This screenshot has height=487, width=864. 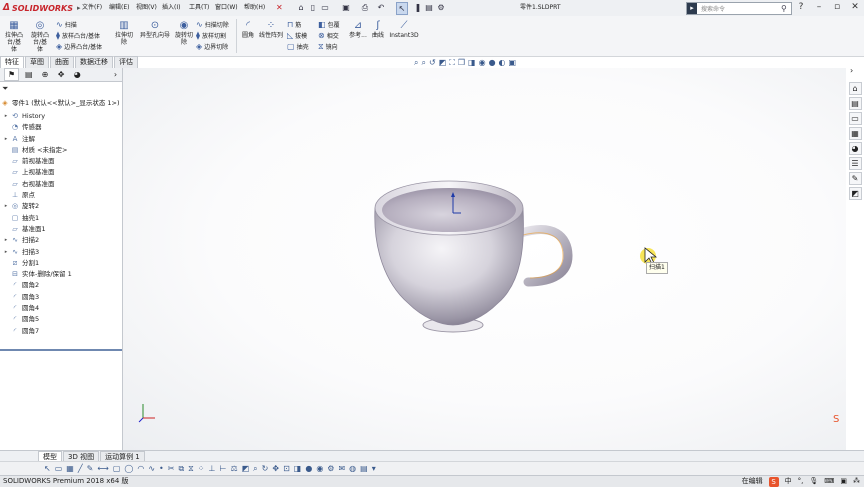 I want to click on property-tab-icon: ◩, so click(x=855, y=193).